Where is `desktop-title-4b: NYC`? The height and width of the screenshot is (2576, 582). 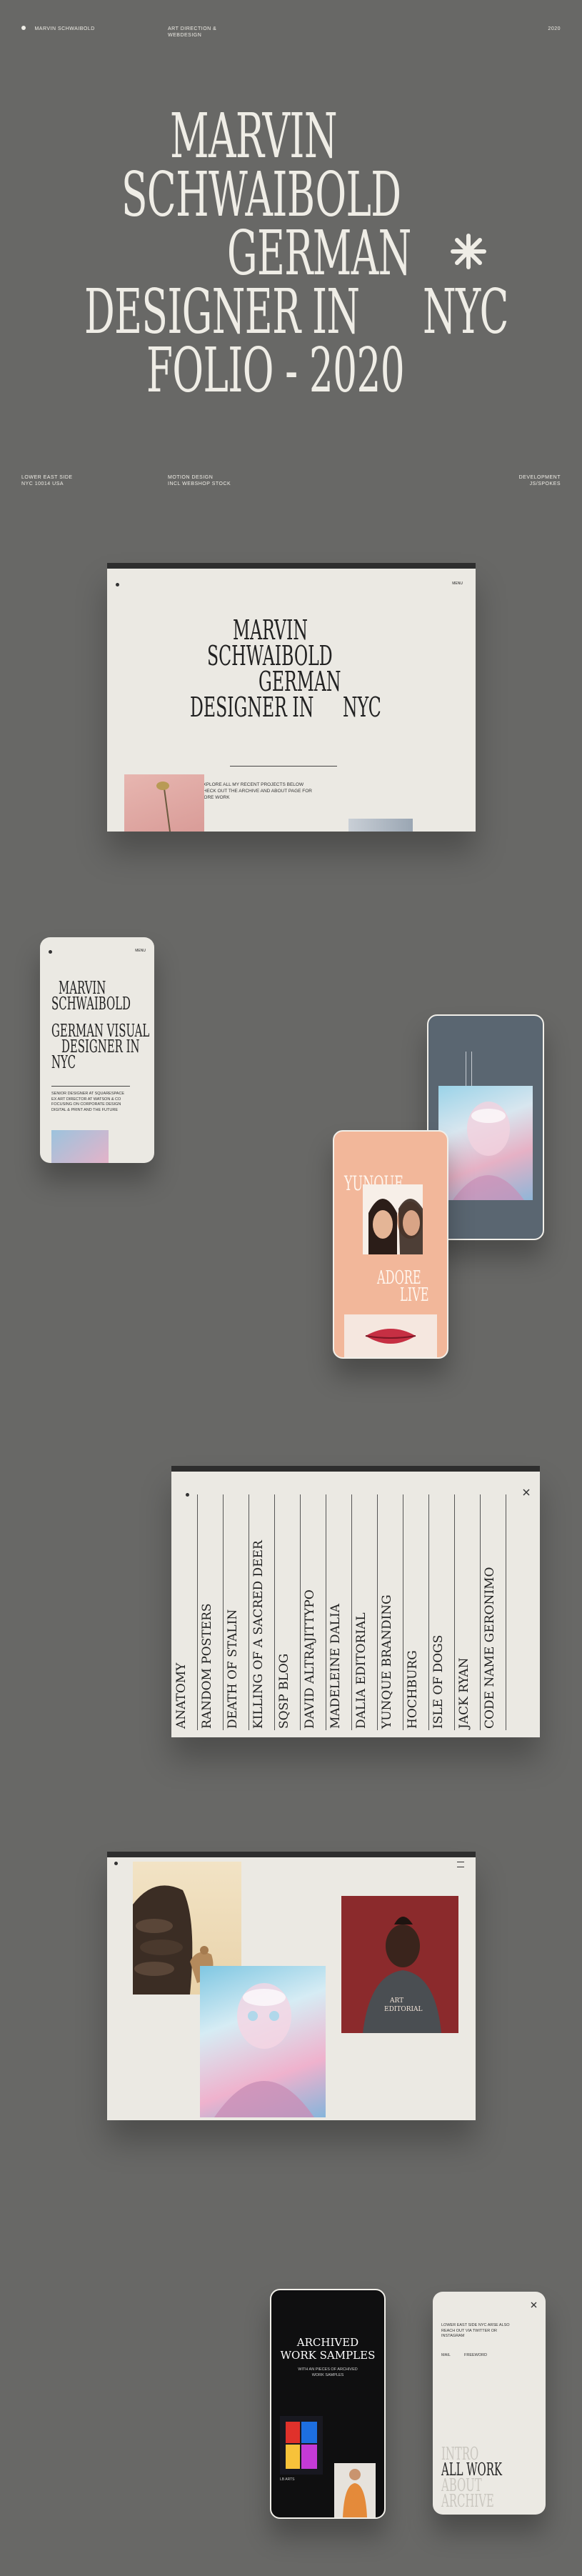
desktop-title-4b: NYC is located at coordinates (362, 708).